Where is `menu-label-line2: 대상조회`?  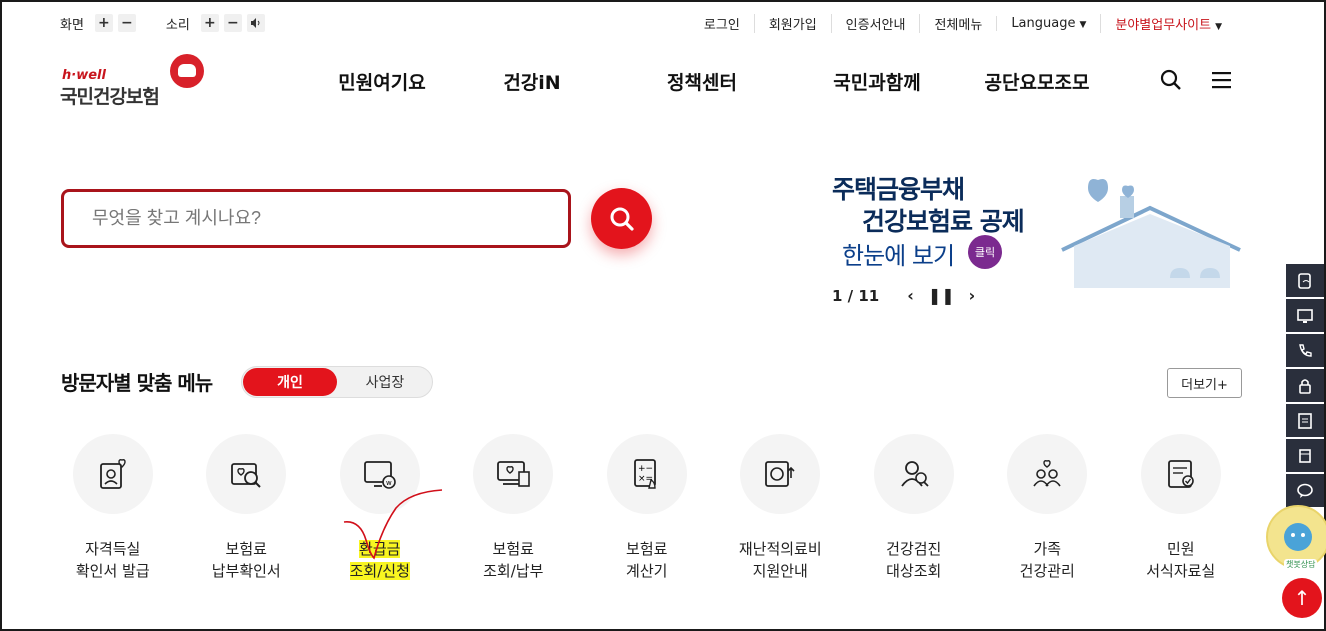
menu-label-line2: 대상조회 is located at coordinates (914, 571).